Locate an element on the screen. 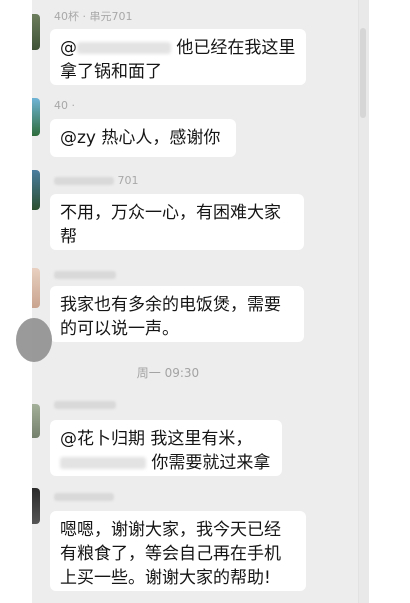 The width and height of the screenshot is (410, 603). message-line: 的可以说一声。 is located at coordinates (119, 329).